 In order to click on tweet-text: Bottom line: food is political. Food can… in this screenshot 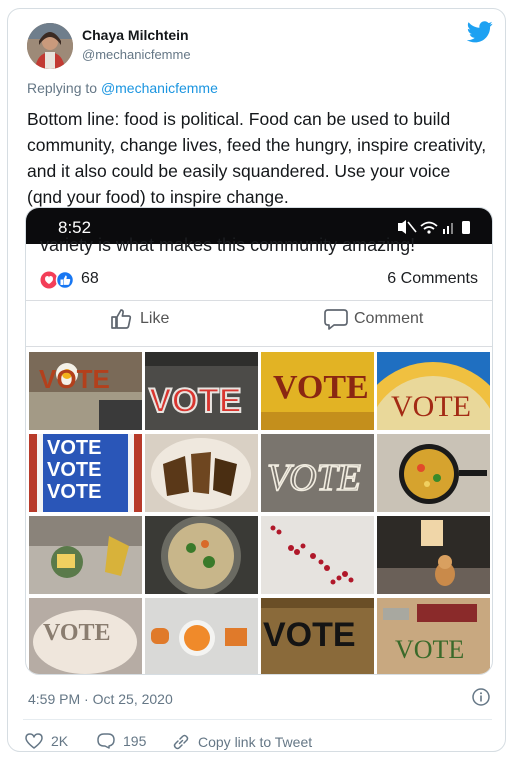, I will do `click(257, 158)`.